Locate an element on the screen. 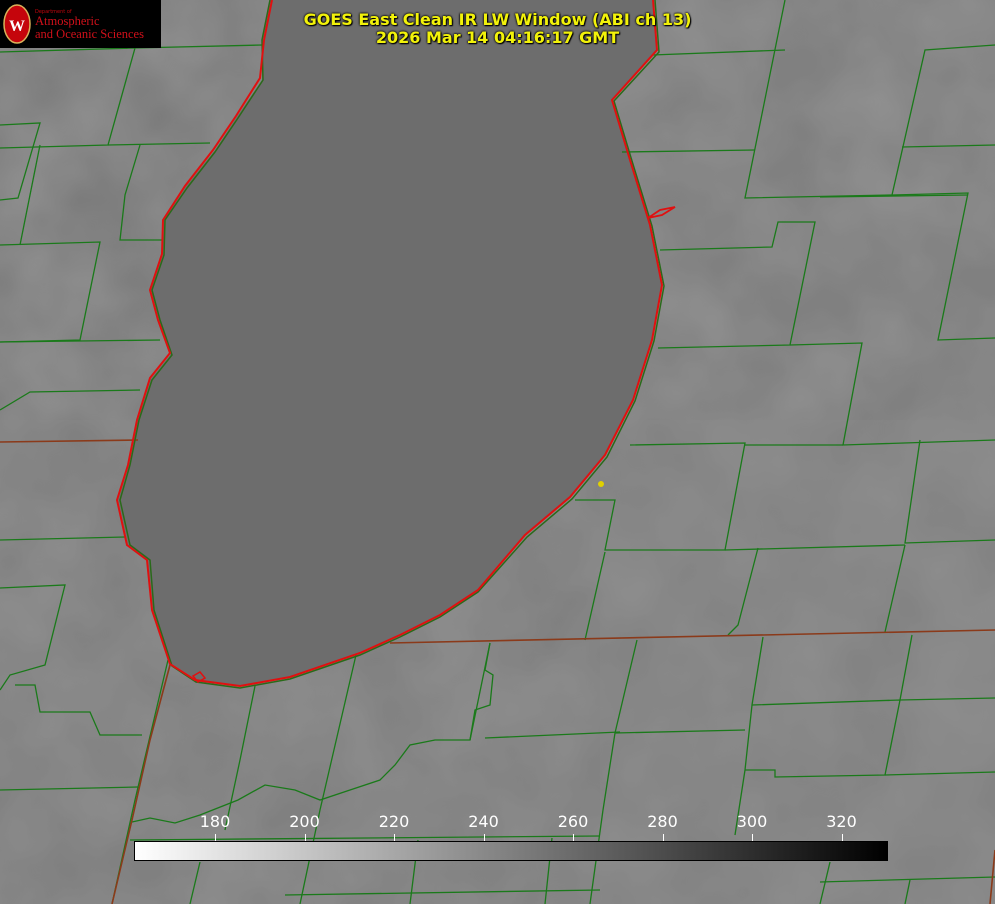 The height and width of the screenshot is (904, 995). colorbar-tick-label: 220 is located at coordinates (394, 821).